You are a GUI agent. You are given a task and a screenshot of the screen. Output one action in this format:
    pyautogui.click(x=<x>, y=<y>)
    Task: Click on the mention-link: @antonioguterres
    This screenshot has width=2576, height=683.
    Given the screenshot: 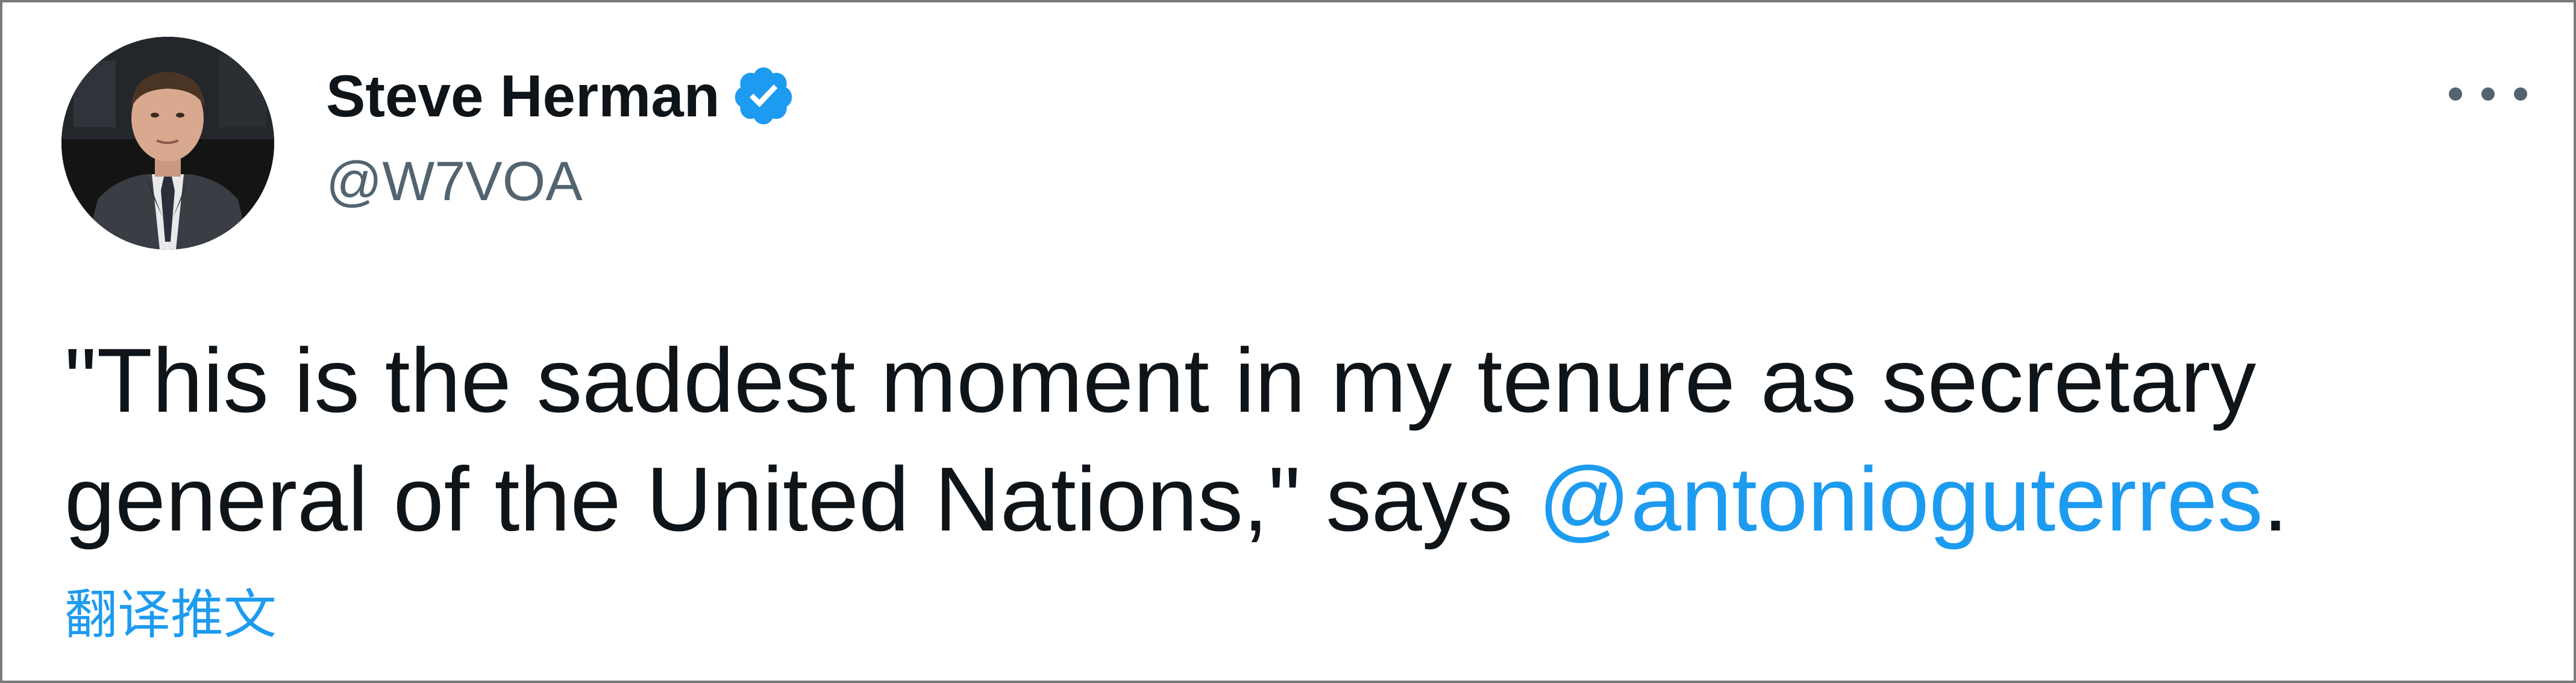 What is the action you would take?
    pyautogui.click(x=1900, y=499)
    